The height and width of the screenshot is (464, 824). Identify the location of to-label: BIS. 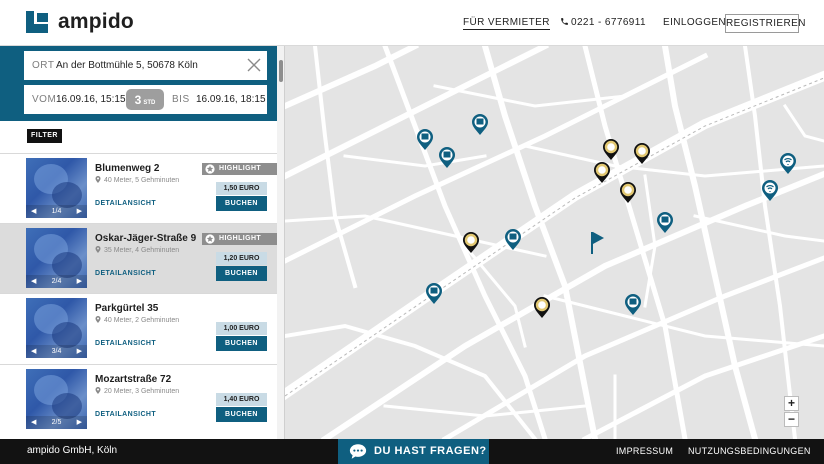
(181, 99).